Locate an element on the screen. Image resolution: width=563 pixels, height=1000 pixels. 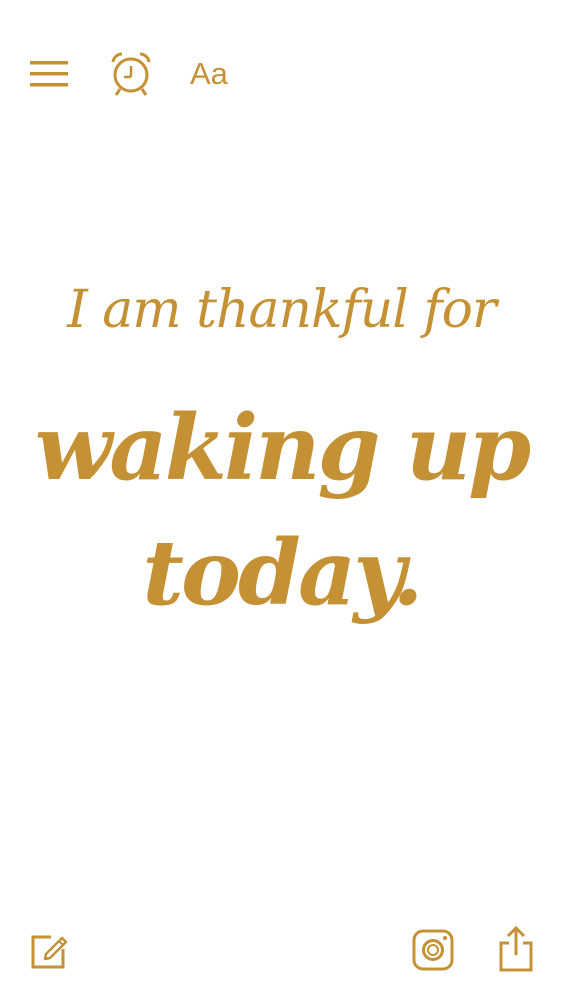
hamburger-menu-icon is located at coordinates (49, 74).